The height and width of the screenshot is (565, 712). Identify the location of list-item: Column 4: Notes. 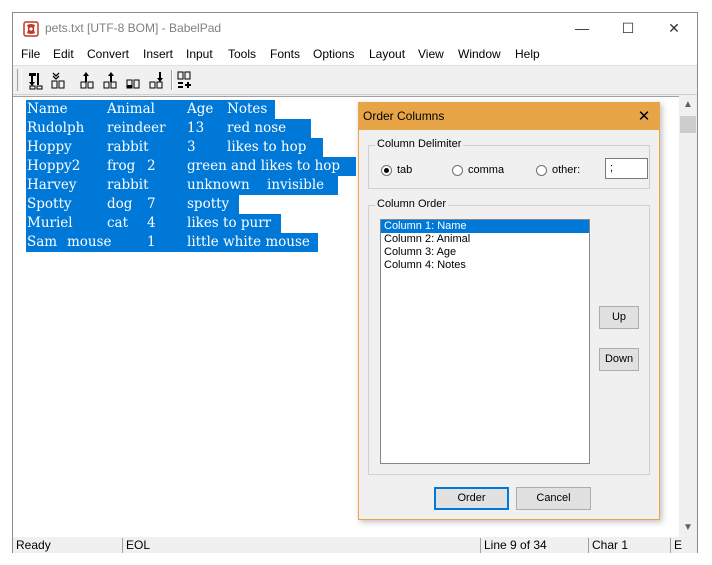
(485, 265).